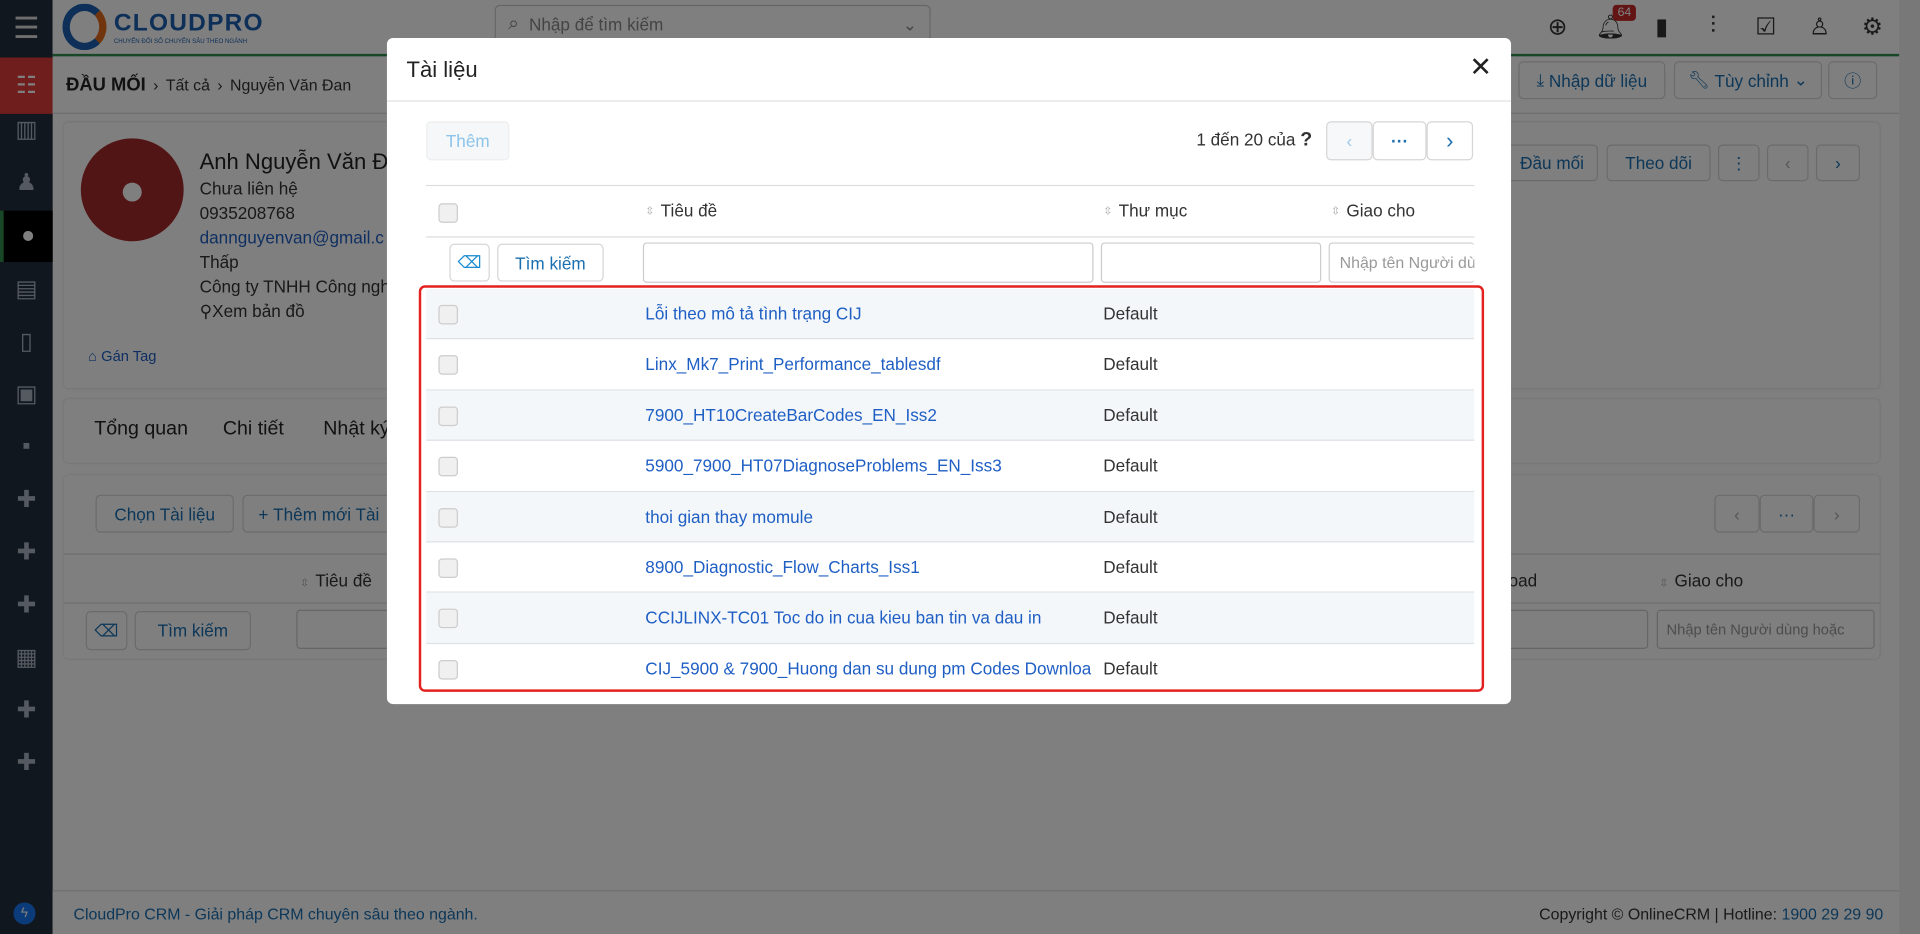 This screenshot has width=1920, height=934. Describe the element at coordinates (782, 567) in the screenshot. I see `document-title-link: 8900_Diagnostic_Flow_Charts_Iss1` at that location.